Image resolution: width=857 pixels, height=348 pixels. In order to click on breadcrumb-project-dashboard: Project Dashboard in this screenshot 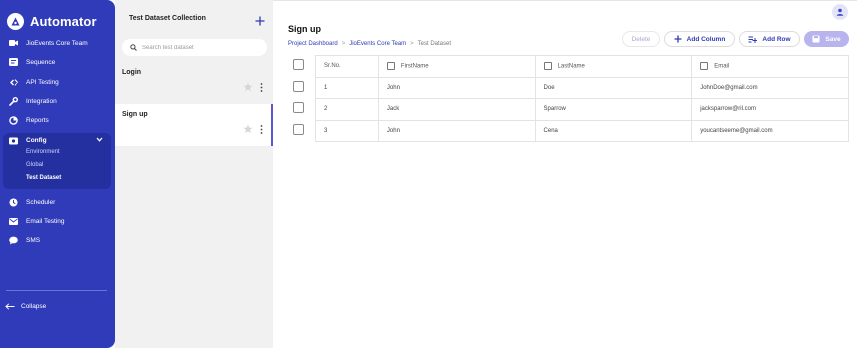, I will do `click(313, 44)`.